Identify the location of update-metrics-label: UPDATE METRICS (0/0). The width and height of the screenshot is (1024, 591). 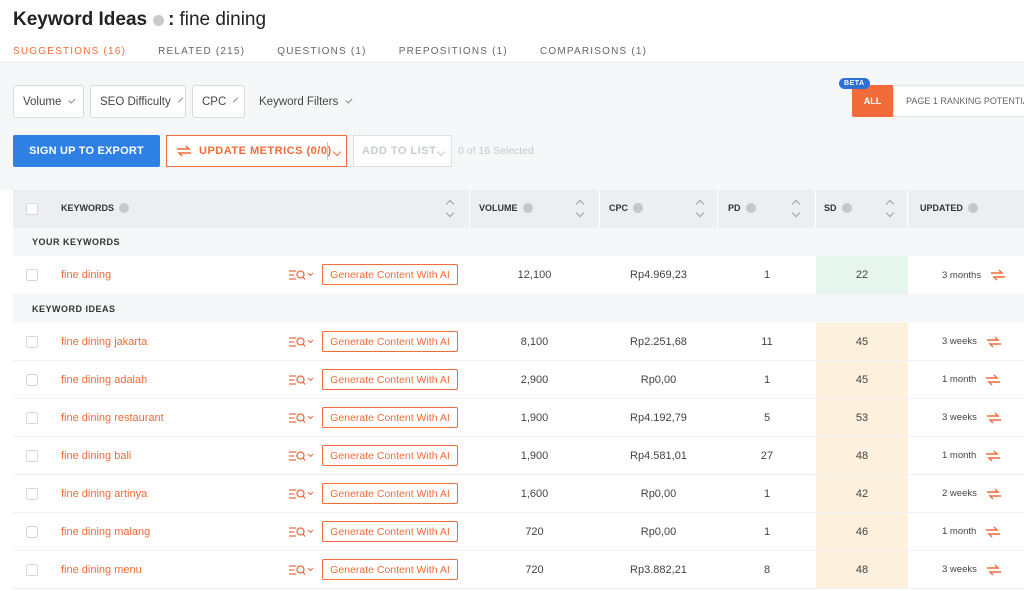
(265, 151).